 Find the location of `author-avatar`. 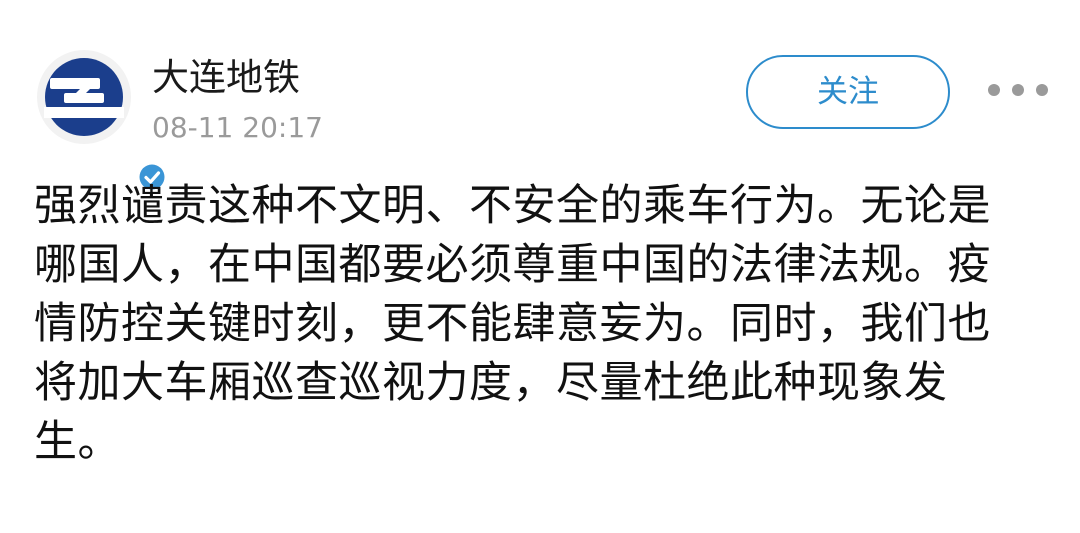

author-avatar is located at coordinates (101, 120).